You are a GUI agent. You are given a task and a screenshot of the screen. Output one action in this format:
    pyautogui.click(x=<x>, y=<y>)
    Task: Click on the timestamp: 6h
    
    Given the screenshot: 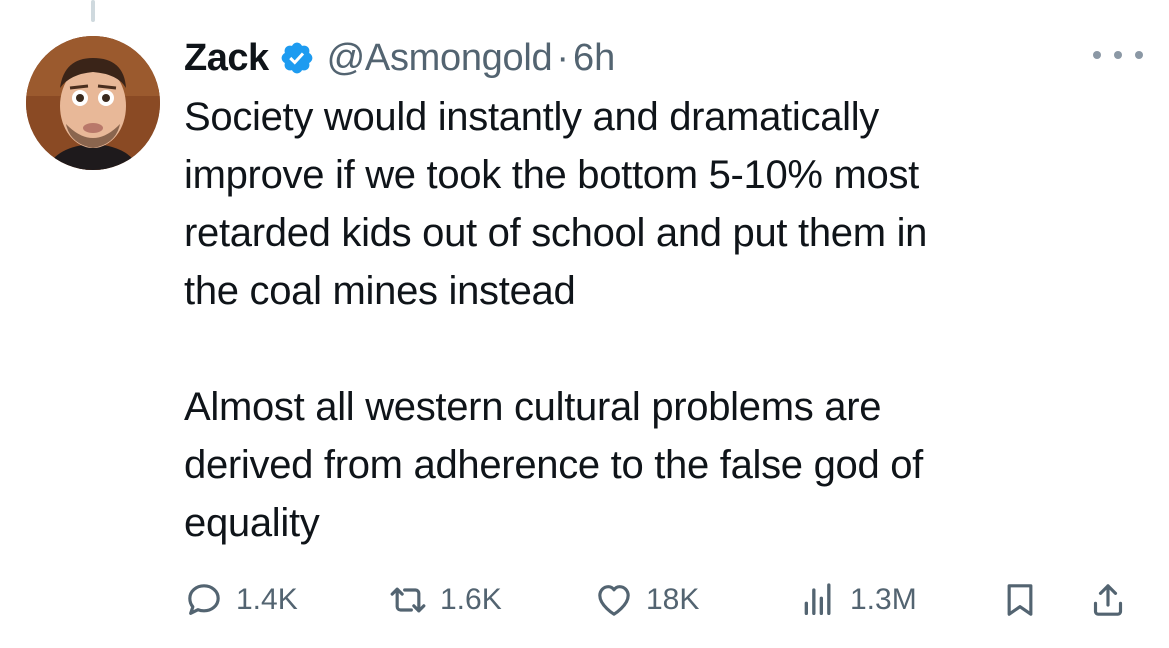 What is the action you would take?
    pyautogui.click(x=594, y=58)
    